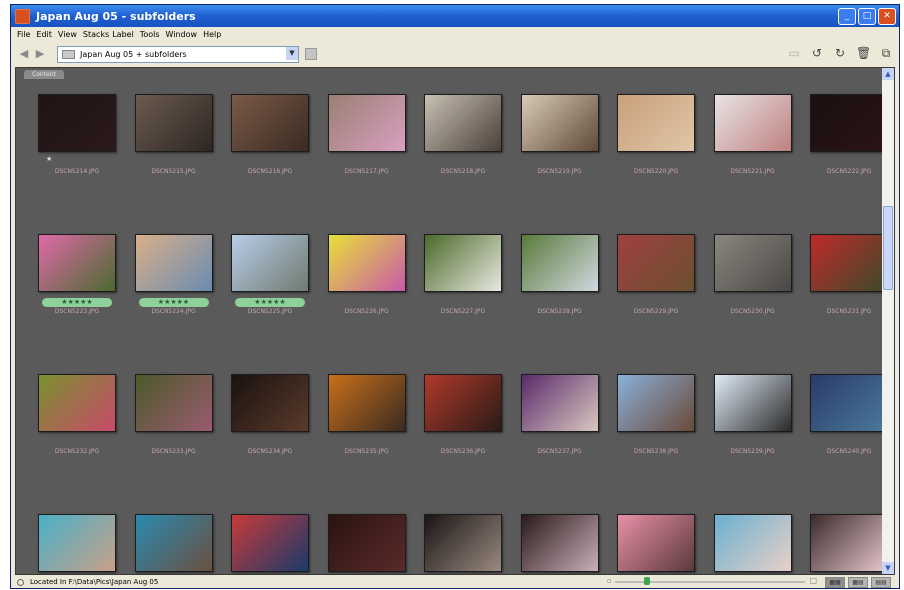  What do you see at coordinates (44, 34) in the screenshot?
I see `menu-edit: Edit` at bounding box center [44, 34].